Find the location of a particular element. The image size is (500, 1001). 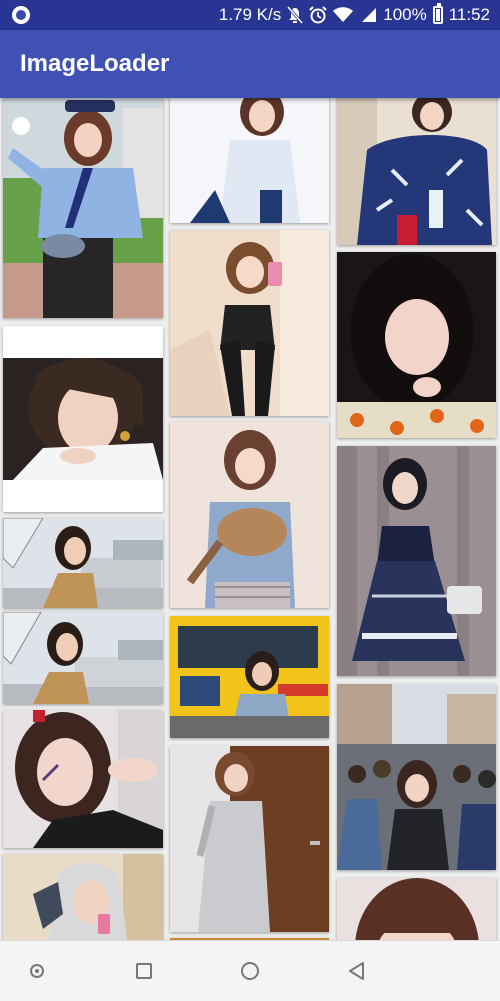

wifi-icon is located at coordinates (343, 15).